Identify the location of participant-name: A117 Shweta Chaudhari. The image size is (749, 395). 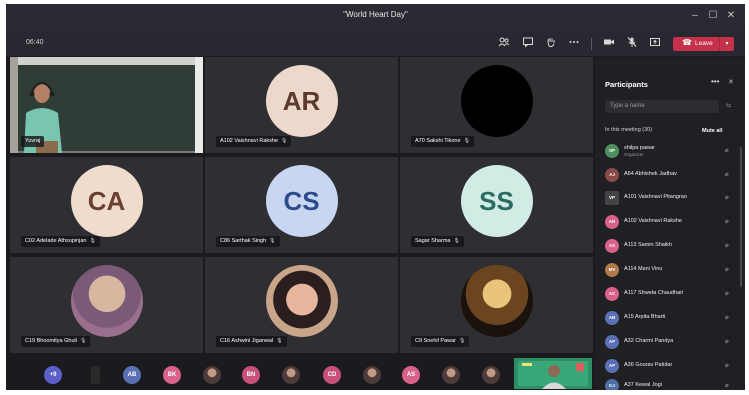
(654, 293).